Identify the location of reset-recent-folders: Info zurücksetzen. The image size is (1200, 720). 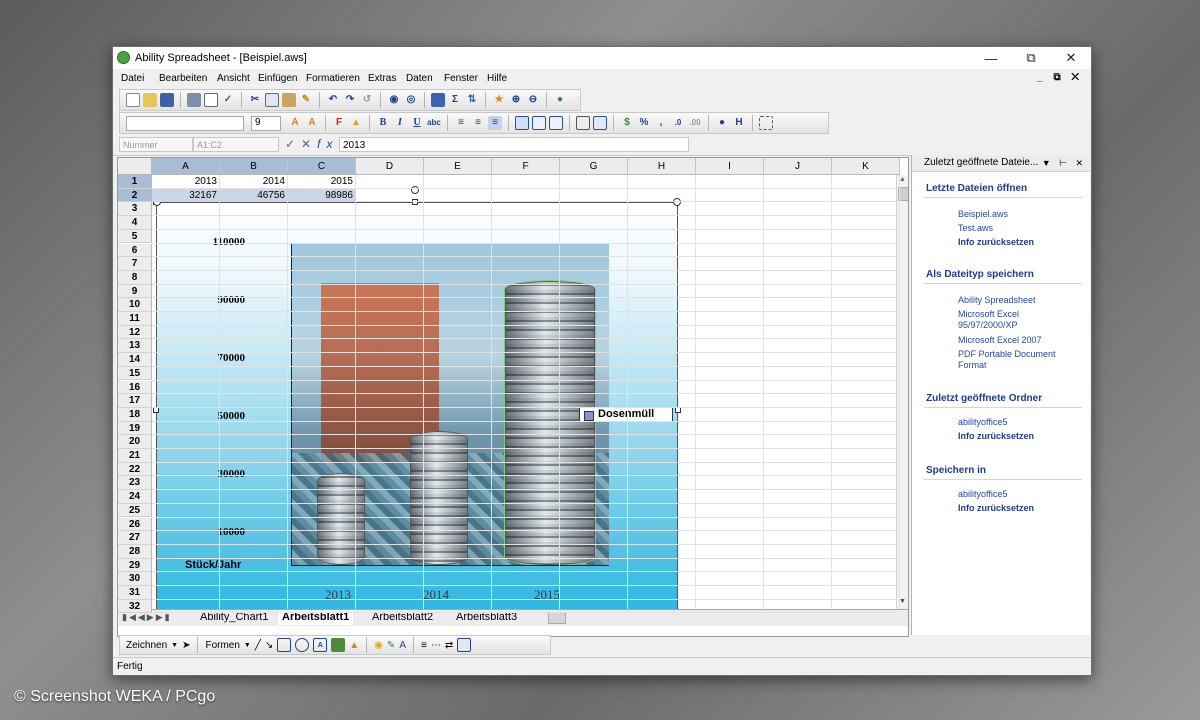
(1020, 436).